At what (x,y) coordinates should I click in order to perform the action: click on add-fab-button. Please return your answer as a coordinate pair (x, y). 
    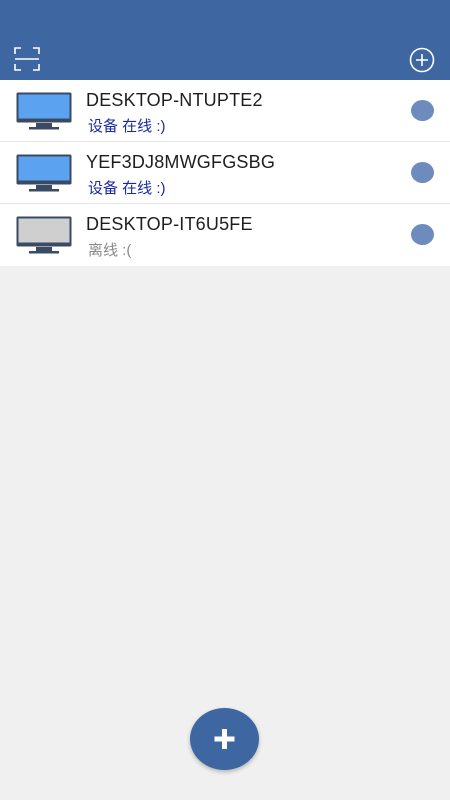
    Looking at the image, I should click on (224, 739).